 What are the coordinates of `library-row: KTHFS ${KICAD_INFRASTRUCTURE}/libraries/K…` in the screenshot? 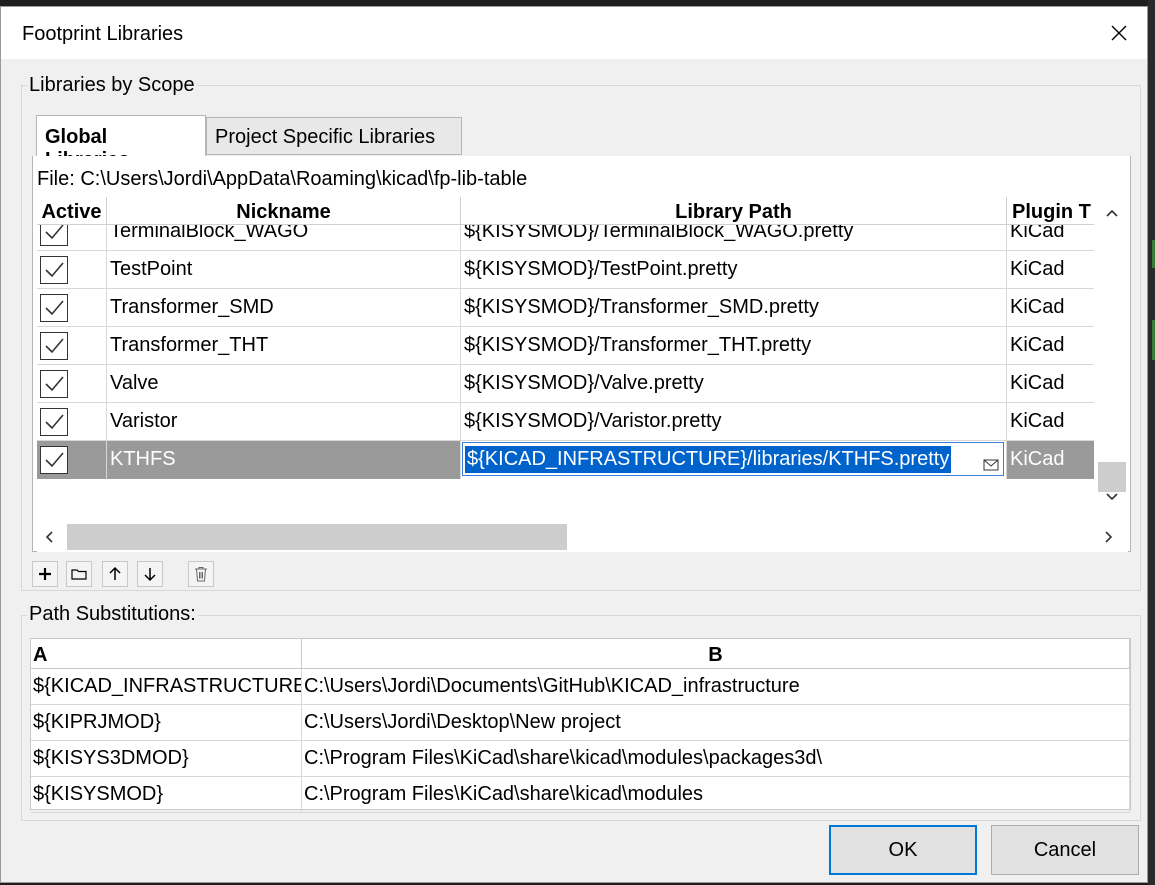 It's located at (565, 460).